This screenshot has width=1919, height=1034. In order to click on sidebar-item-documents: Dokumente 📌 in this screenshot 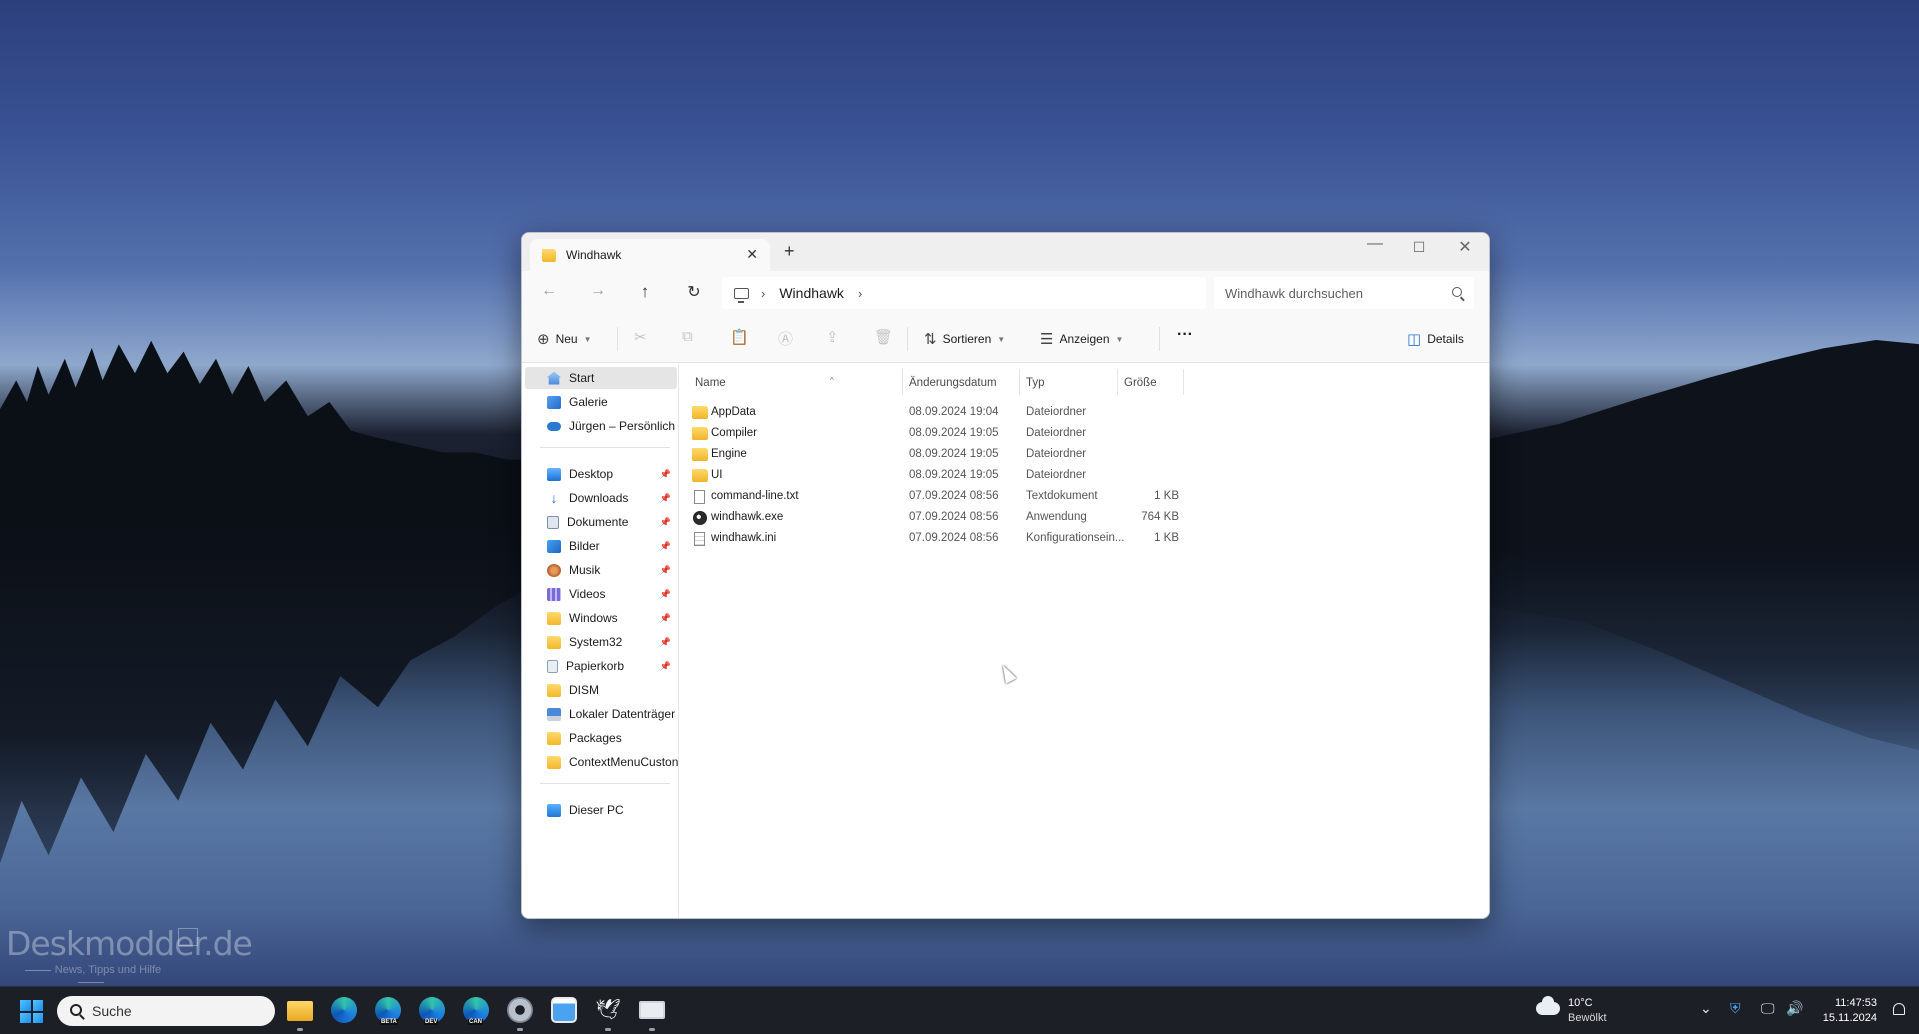, I will do `click(601, 522)`.